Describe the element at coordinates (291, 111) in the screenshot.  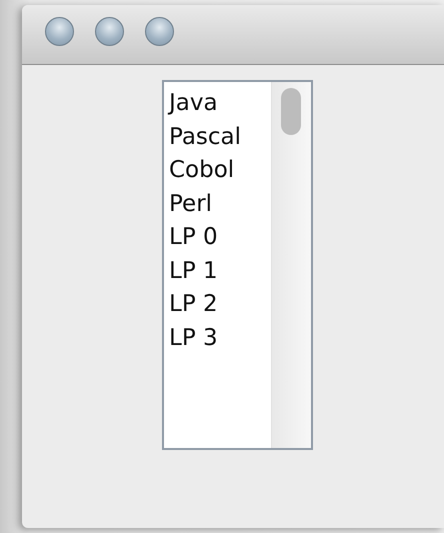
I see `scrollbar-thumb` at that location.